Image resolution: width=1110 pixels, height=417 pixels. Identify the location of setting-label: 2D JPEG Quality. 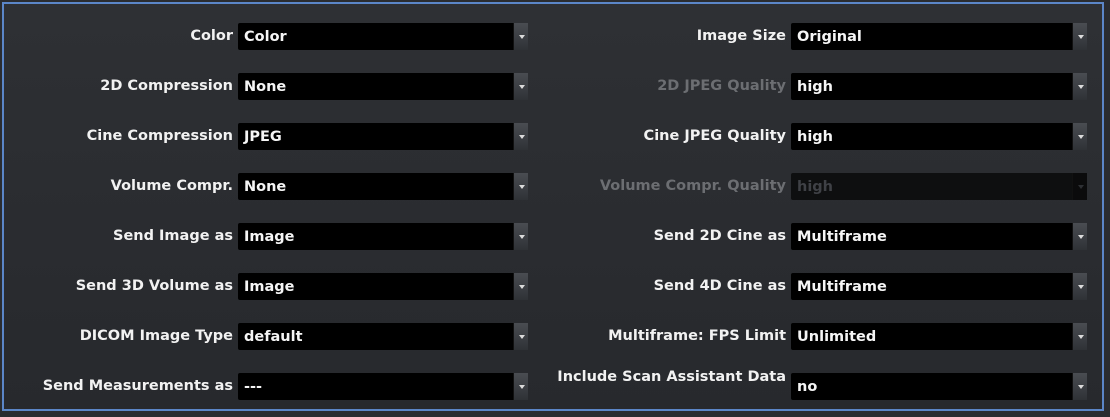
(721, 86).